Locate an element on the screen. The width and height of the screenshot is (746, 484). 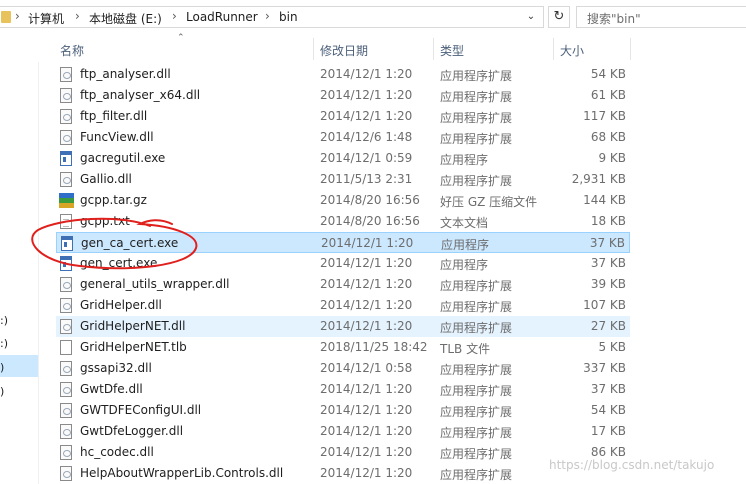
file-name: gen_cert.exe is located at coordinates (119, 263).